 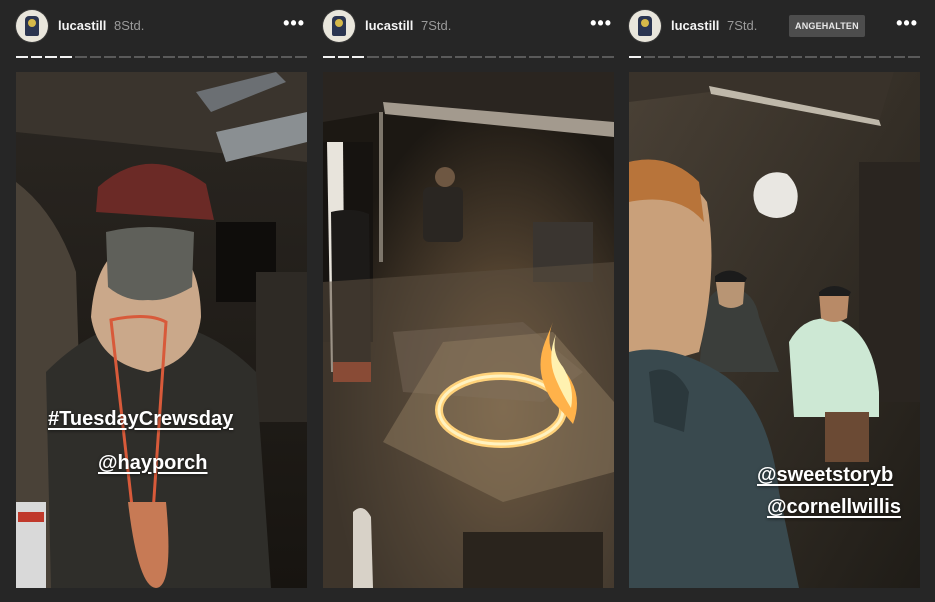 I want to click on hashtag-caption: #TuesdayCrewsday, so click(x=140, y=419).